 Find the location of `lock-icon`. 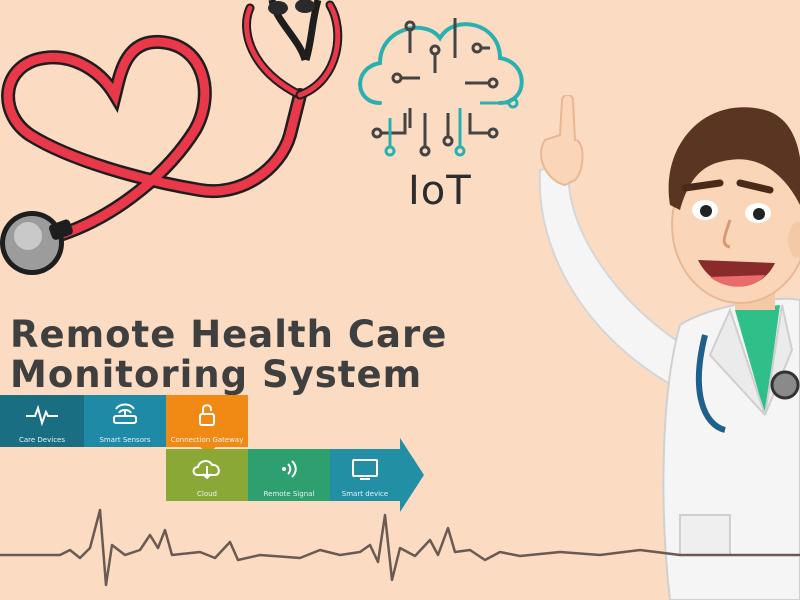

lock-icon is located at coordinates (207, 415).